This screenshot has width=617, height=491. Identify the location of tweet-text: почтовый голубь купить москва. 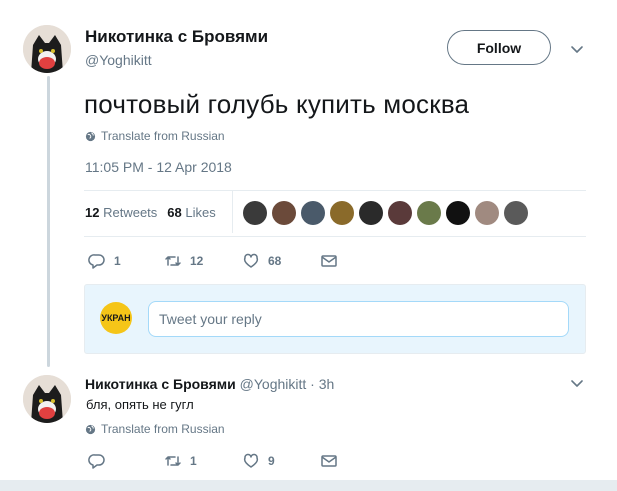
(277, 104).